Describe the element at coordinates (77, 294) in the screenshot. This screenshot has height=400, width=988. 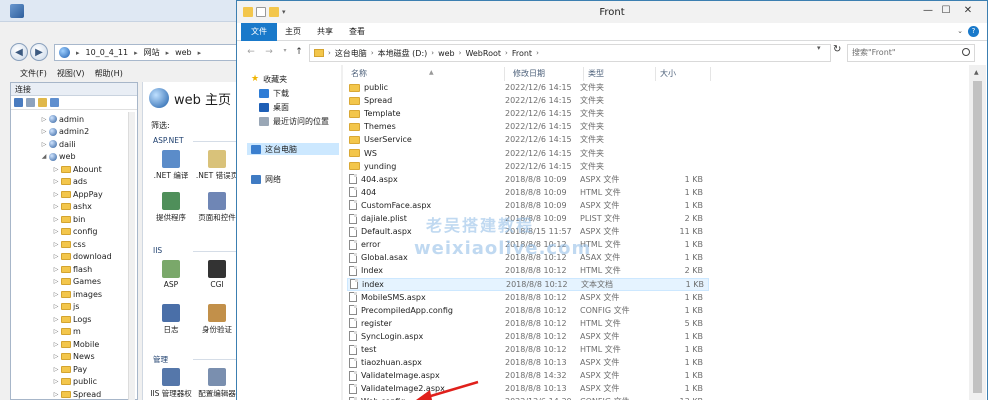
I see `tree-folder: ▷ images` at that location.